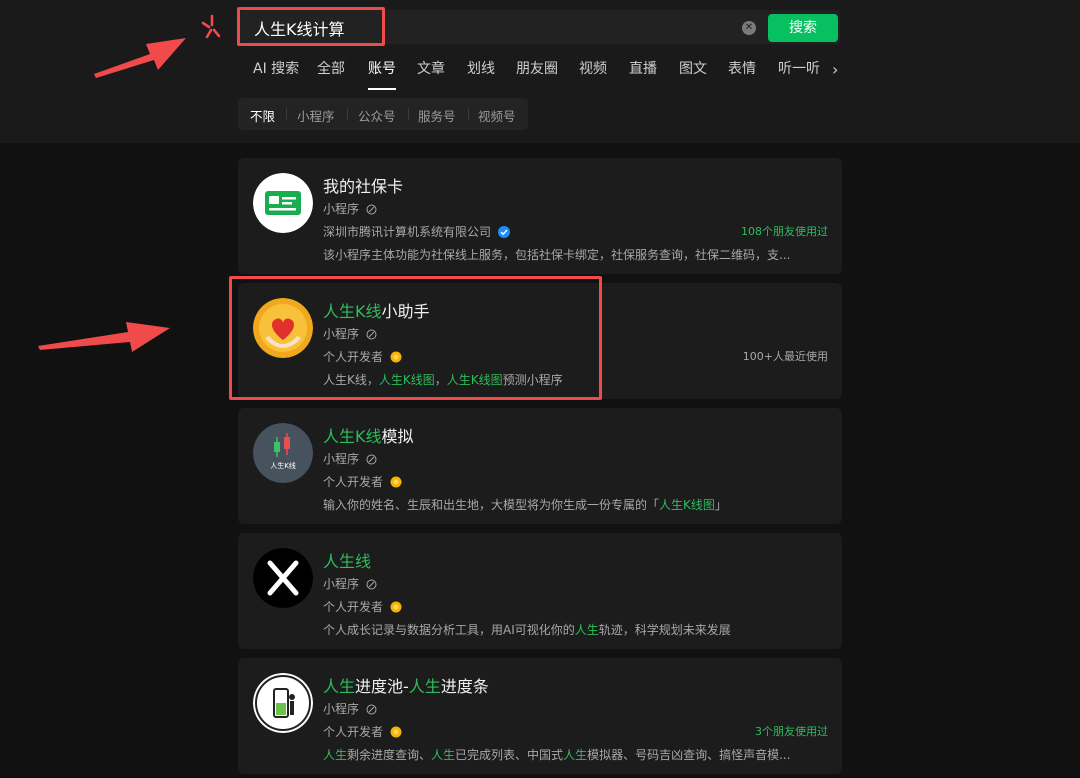 This screenshot has width=1080, height=778. Describe the element at coordinates (262, 115) in the screenshot. I see `filter-unlimited: 不限` at that location.